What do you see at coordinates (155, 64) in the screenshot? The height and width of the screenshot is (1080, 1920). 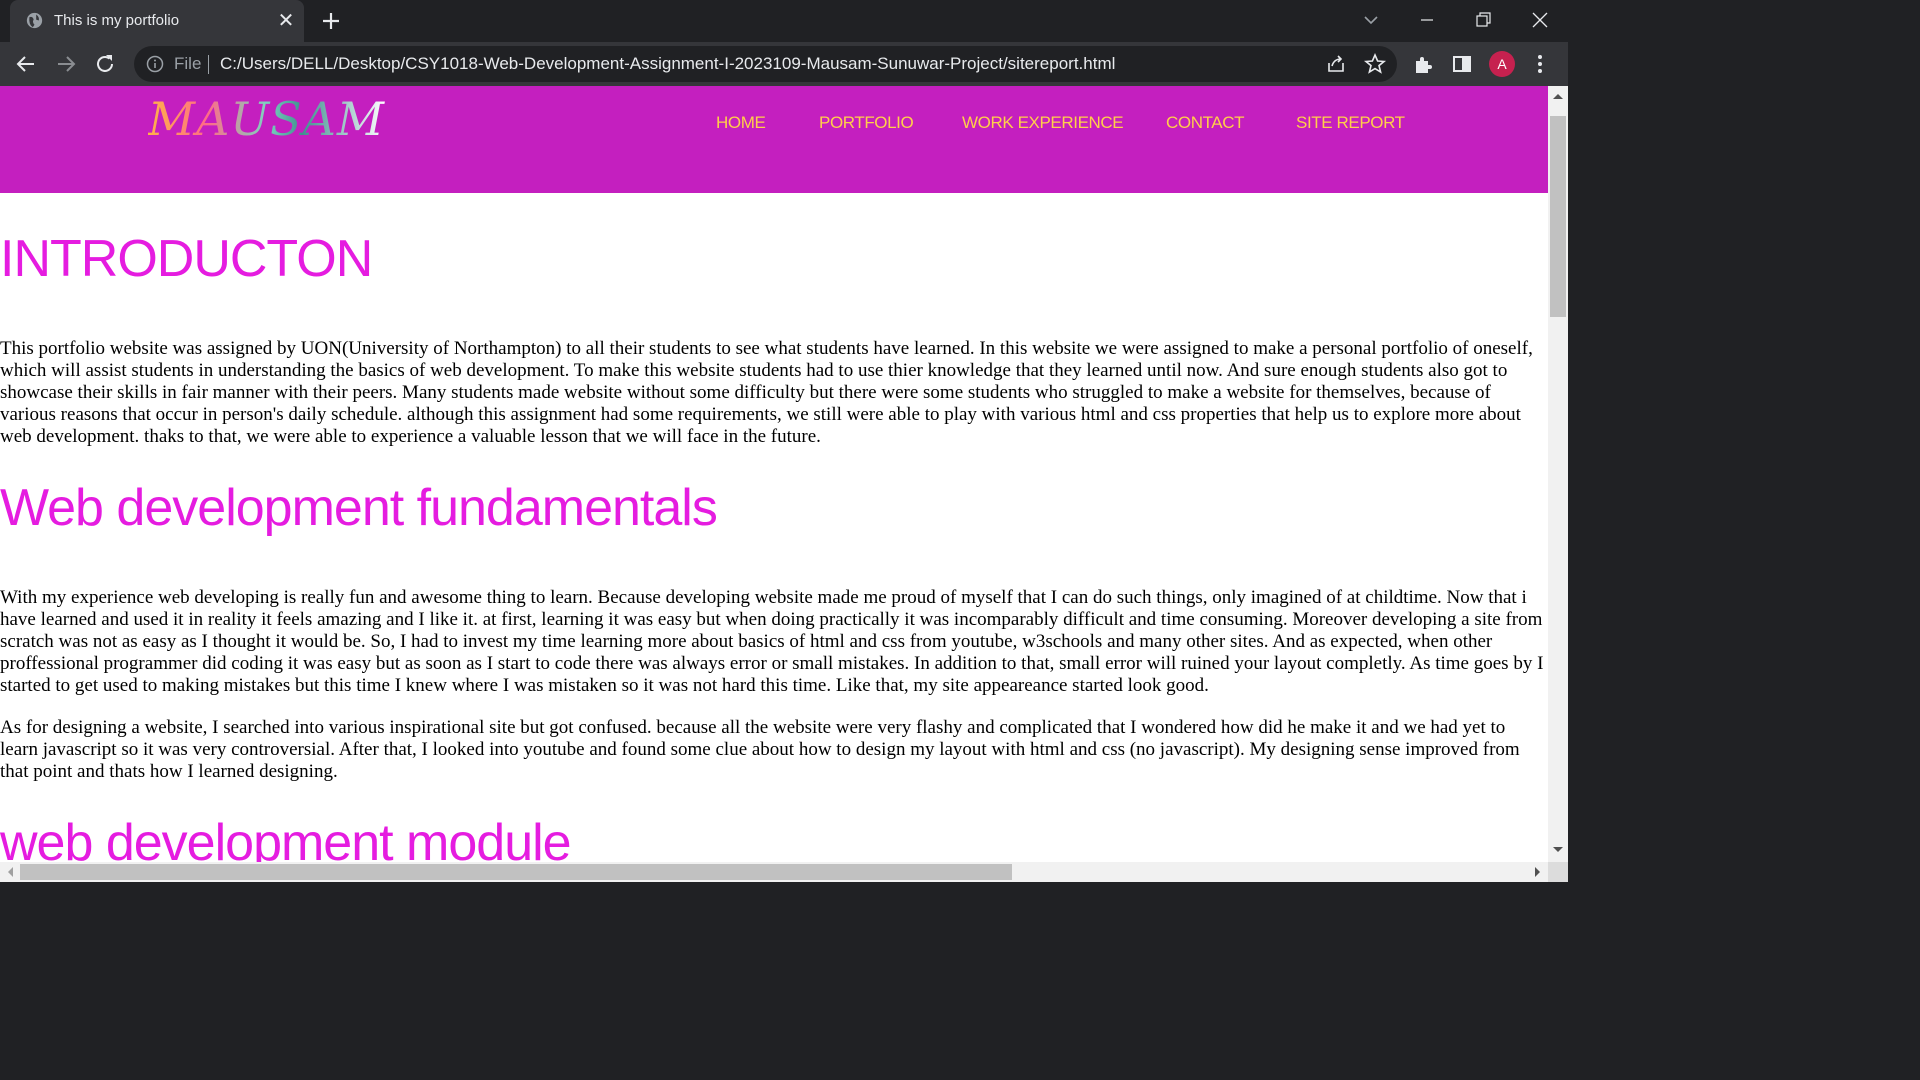 I see `info-icon` at bounding box center [155, 64].